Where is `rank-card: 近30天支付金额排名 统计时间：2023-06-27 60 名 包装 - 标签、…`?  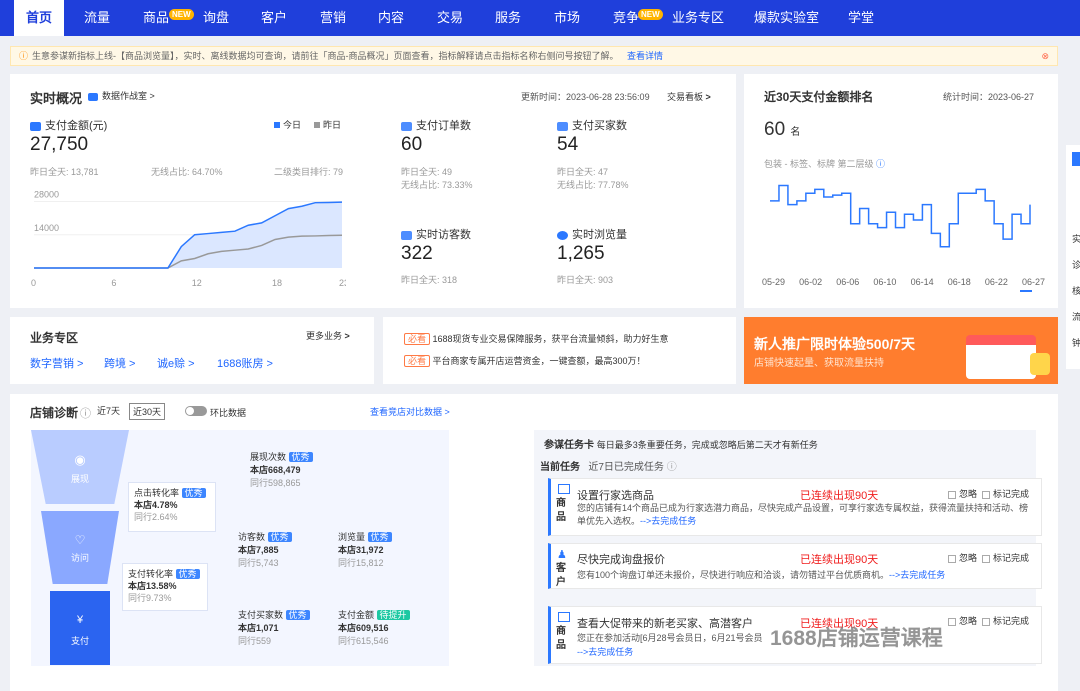 rank-card: 近30天支付金额排名 统计时间：2023-06-27 60 名 包装 - 标签、… is located at coordinates (901, 191).